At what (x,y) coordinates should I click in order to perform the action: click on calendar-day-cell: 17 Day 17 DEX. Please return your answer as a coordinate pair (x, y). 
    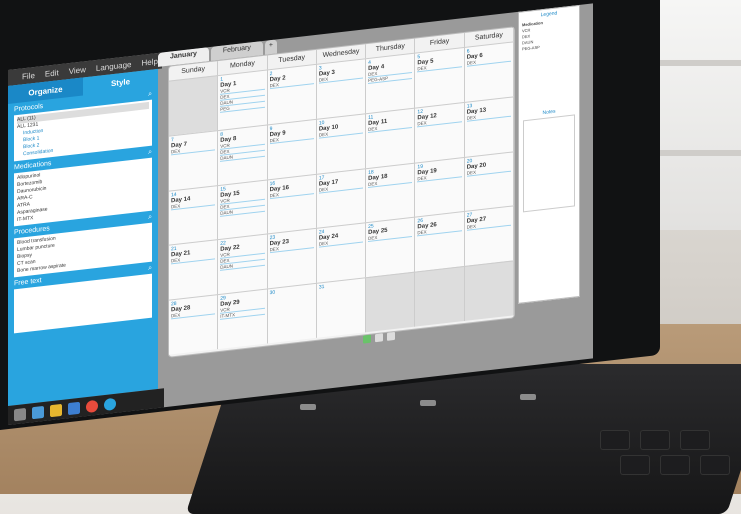
    Looking at the image, I should click on (341, 198).